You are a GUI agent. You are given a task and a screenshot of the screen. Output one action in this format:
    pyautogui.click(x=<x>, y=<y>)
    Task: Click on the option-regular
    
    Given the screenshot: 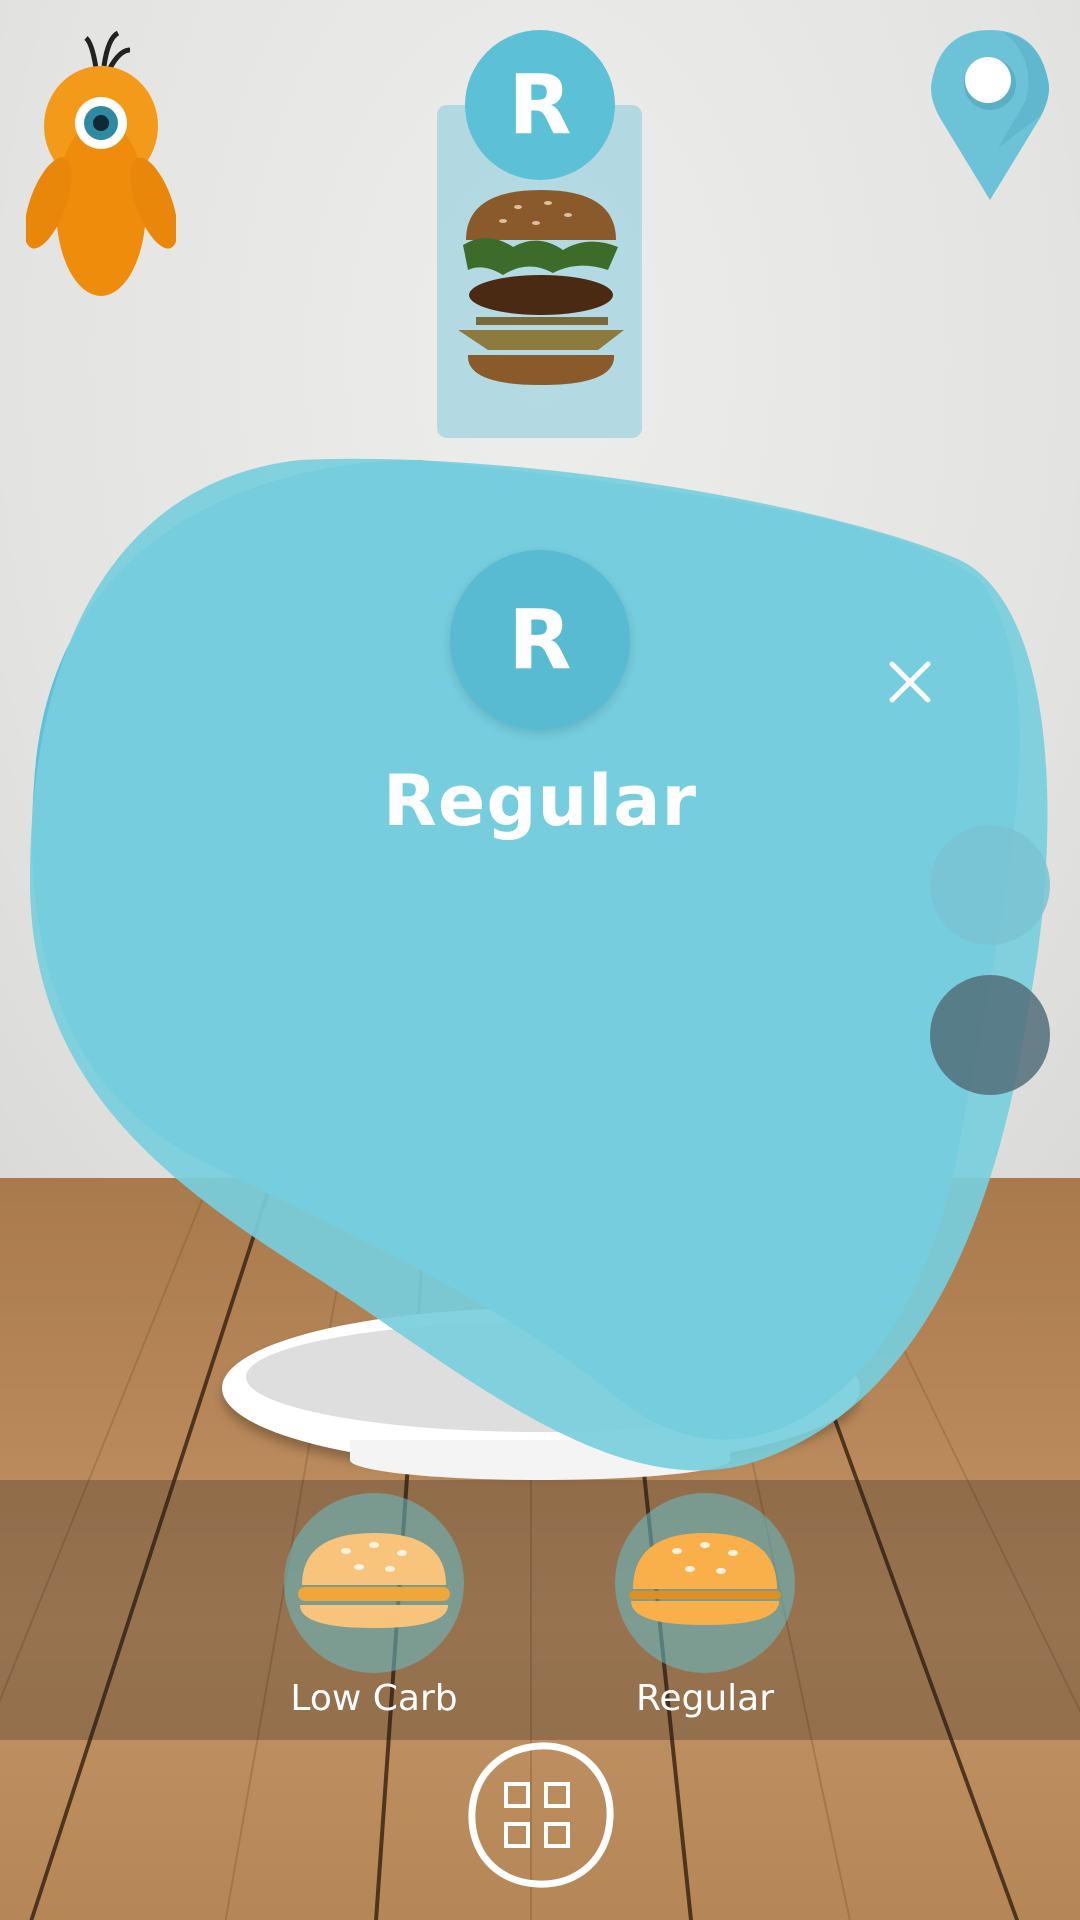 What is the action you would take?
    pyautogui.click(x=705, y=1583)
    